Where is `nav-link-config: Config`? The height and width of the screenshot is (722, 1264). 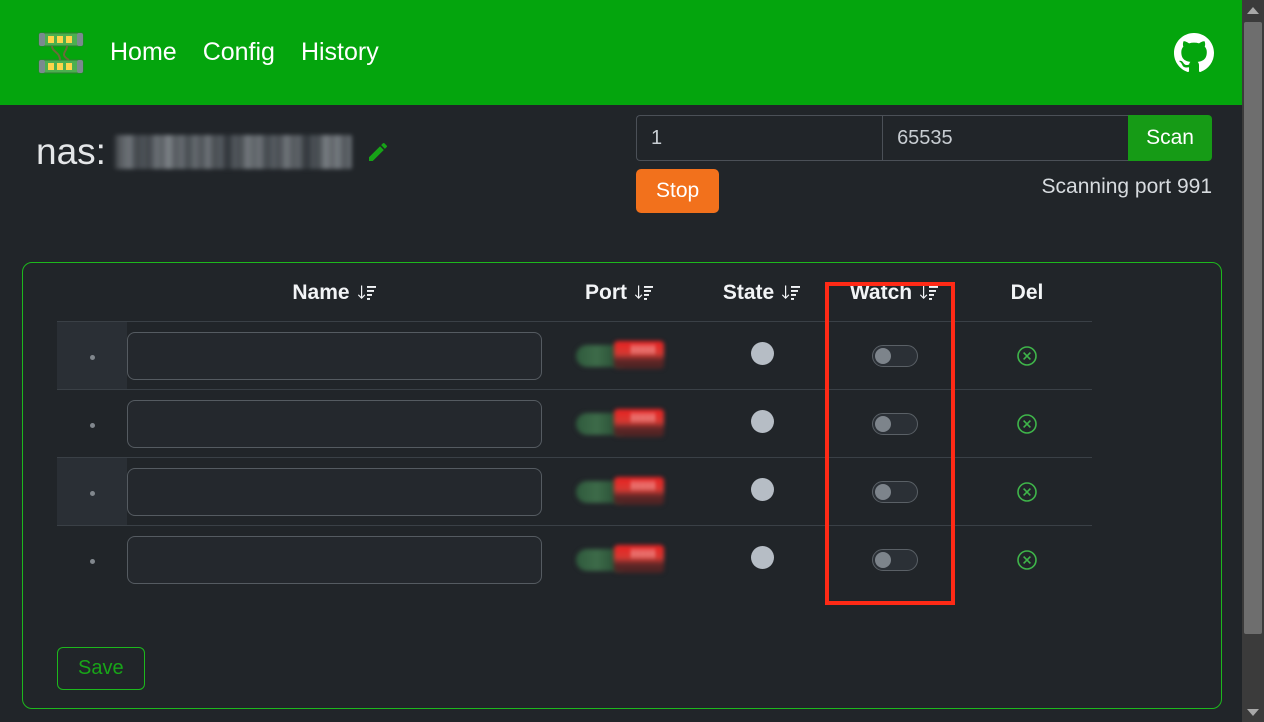 nav-link-config: Config is located at coordinates (239, 52).